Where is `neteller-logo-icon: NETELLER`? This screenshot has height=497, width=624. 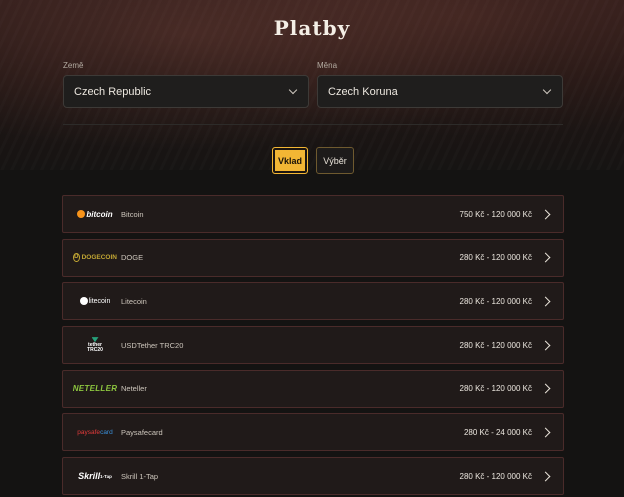 neteller-logo-icon: NETELLER is located at coordinates (95, 389).